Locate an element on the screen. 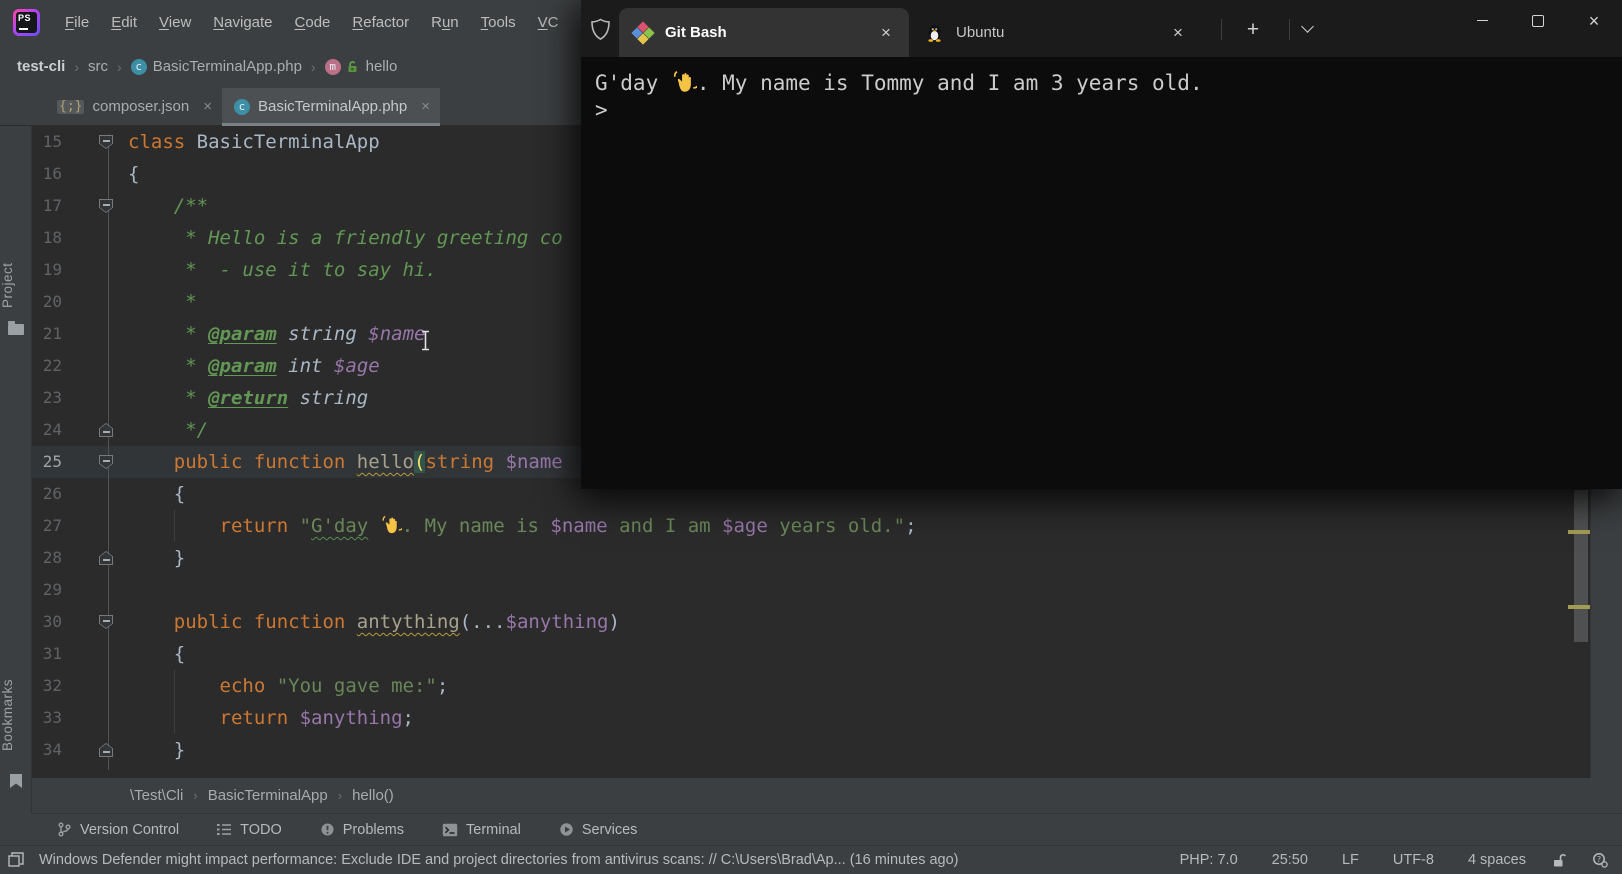 The image size is (1622, 874). status-indent: 4 spaces is located at coordinates (1497, 860).